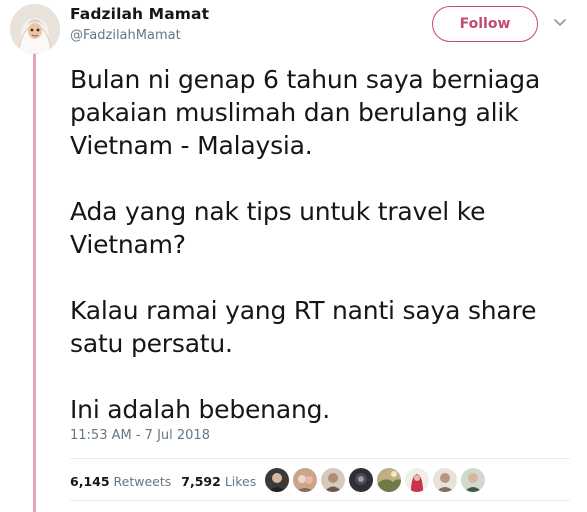 Image resolution: width=587 pixels, height=512 pixels. What do you see at coordinates (560, 23) in the screenshot?
I see `chevron-down-icon` at bounding box center [560, 23].